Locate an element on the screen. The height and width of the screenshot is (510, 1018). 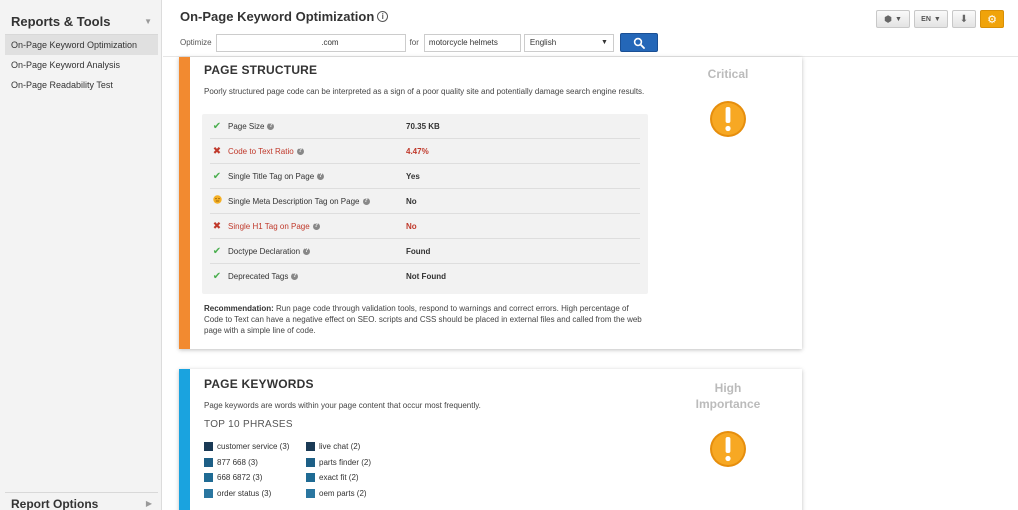
sidebar-footer: Report Options ▶ is located at coordinates (81, 501).